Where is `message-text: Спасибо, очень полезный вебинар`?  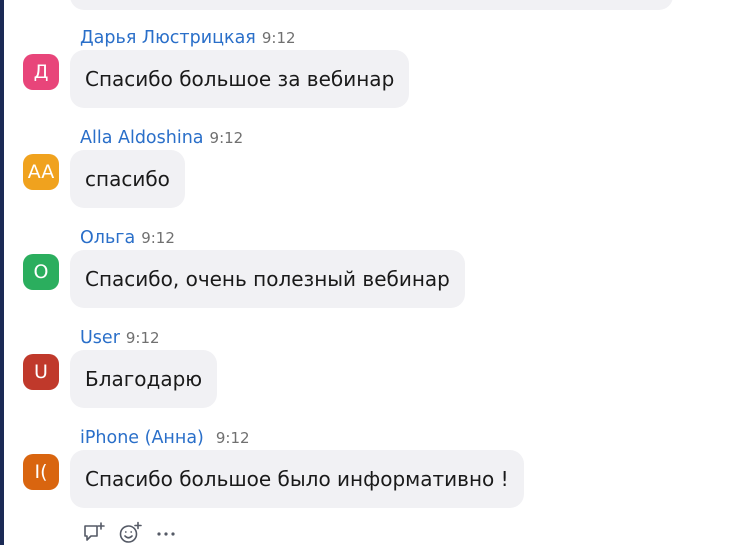 message-text: Спасибо, очень полезный вебинар is located at coordinates (267, 279).